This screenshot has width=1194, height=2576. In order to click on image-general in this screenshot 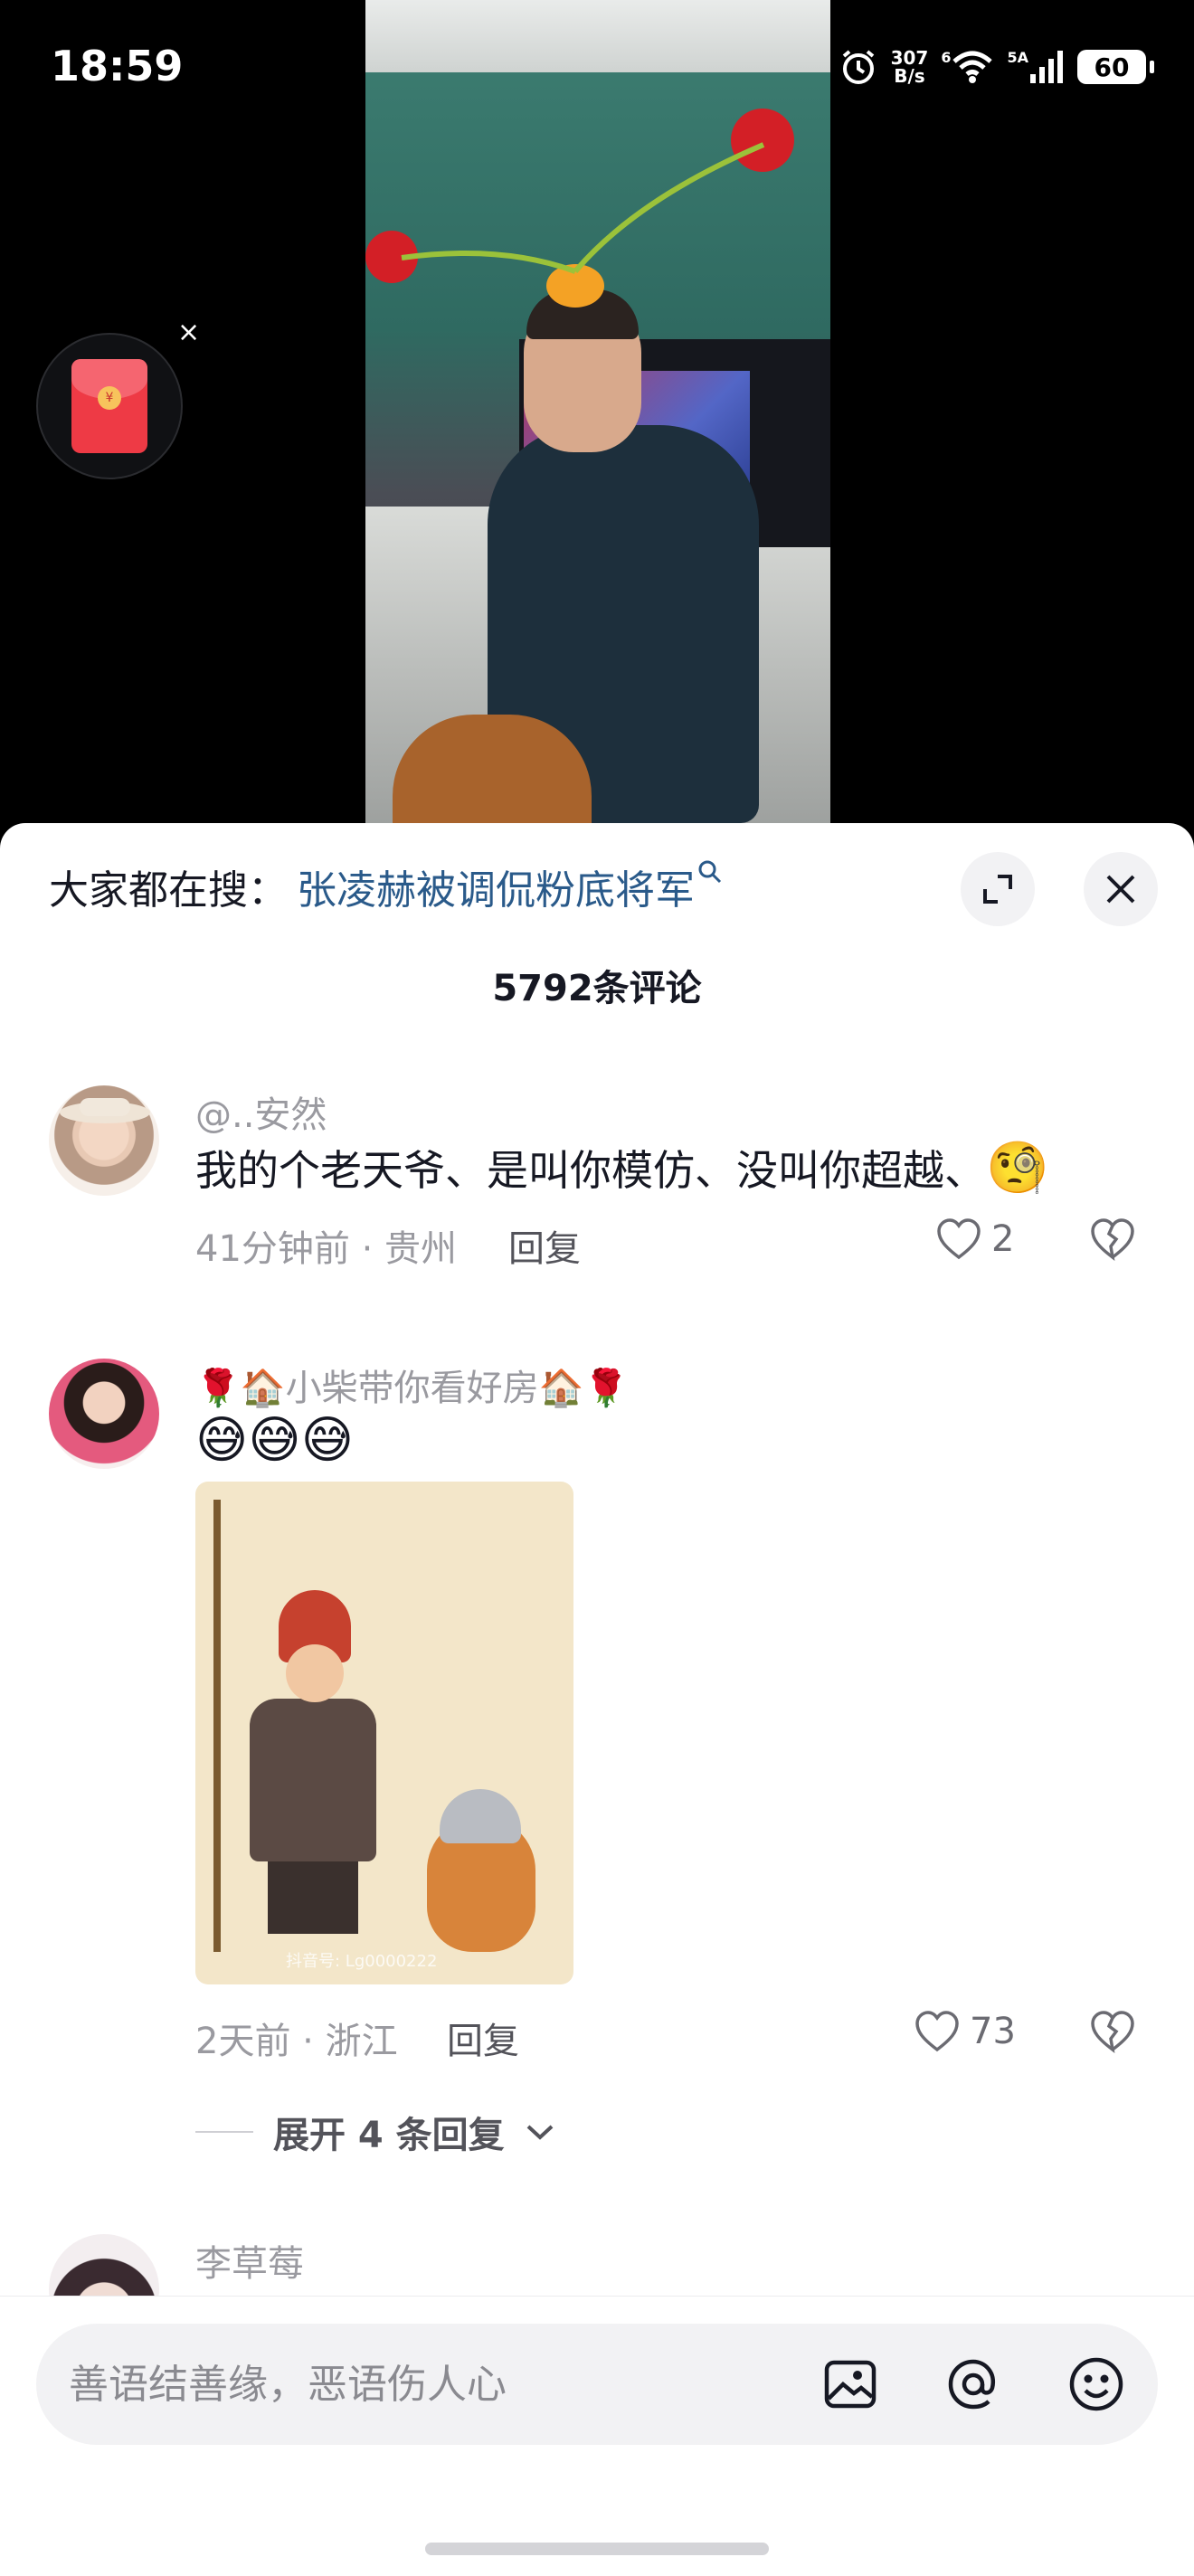, I will do `click(313, 1762)`.